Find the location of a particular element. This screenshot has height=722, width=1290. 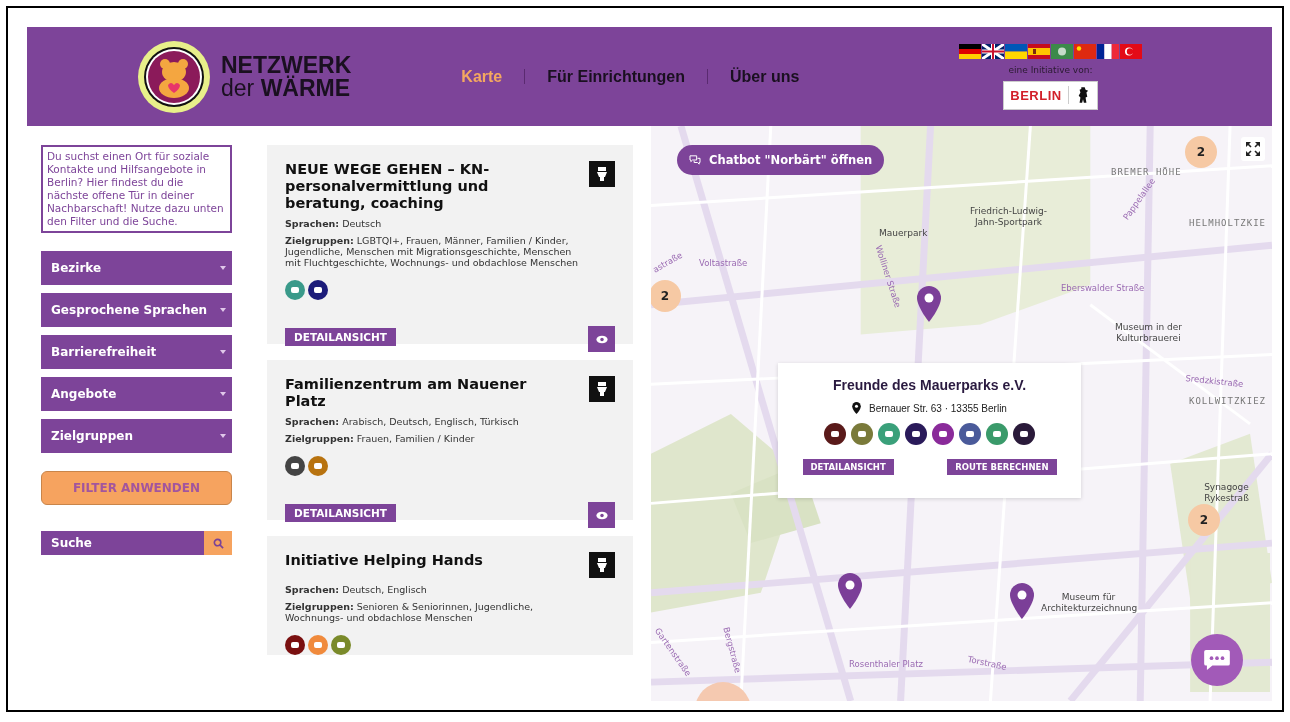

filter-dropdown: Angebote is located at coordinates (136, 394).